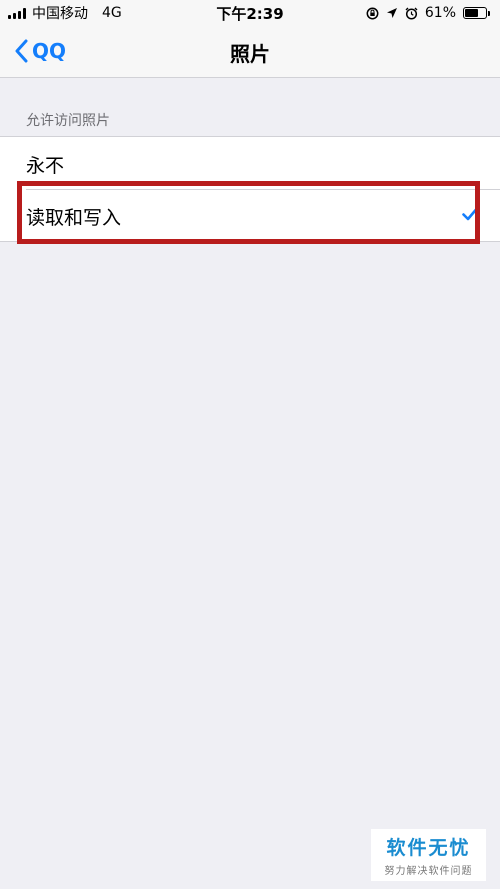  Describe the element at coordinates (476, 13) in the screenshot. I see `battery-icon` at that location.